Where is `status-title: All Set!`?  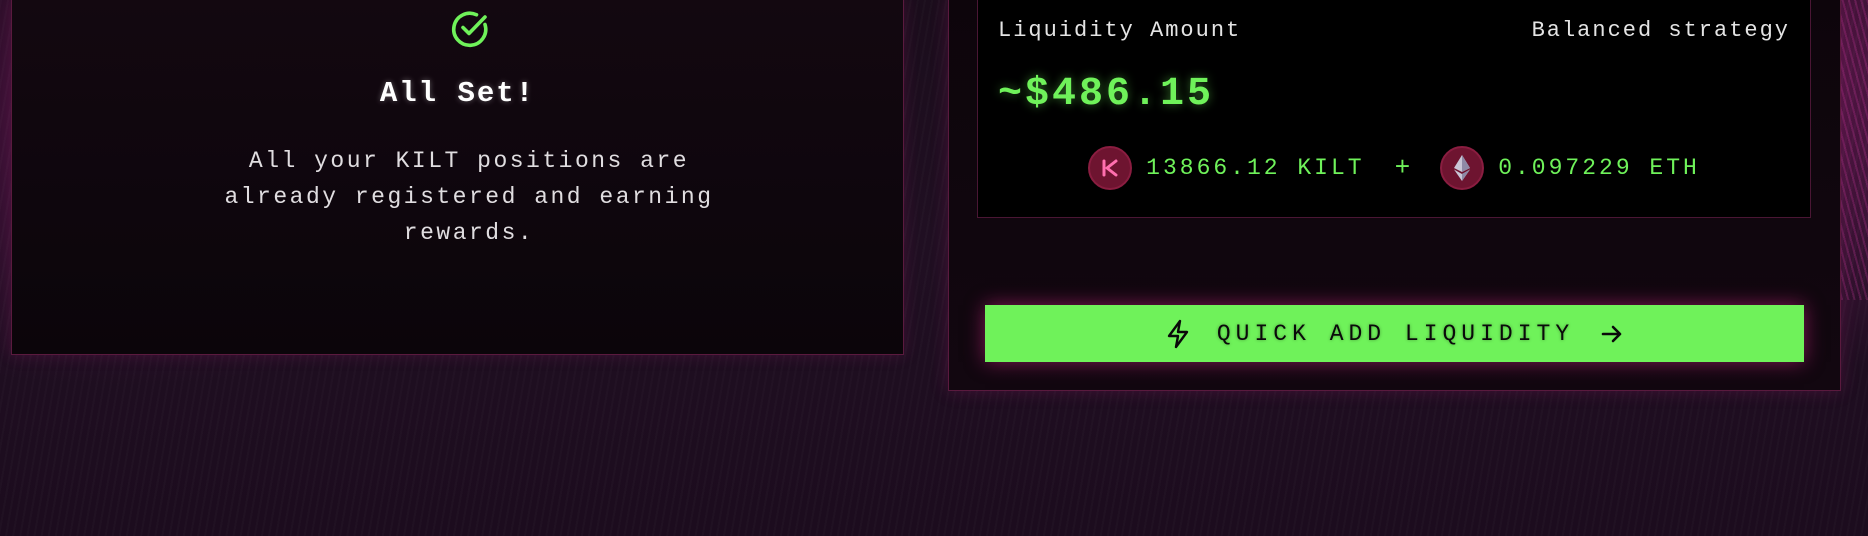 status-title: All Set! is located at coordinates (457, 93).